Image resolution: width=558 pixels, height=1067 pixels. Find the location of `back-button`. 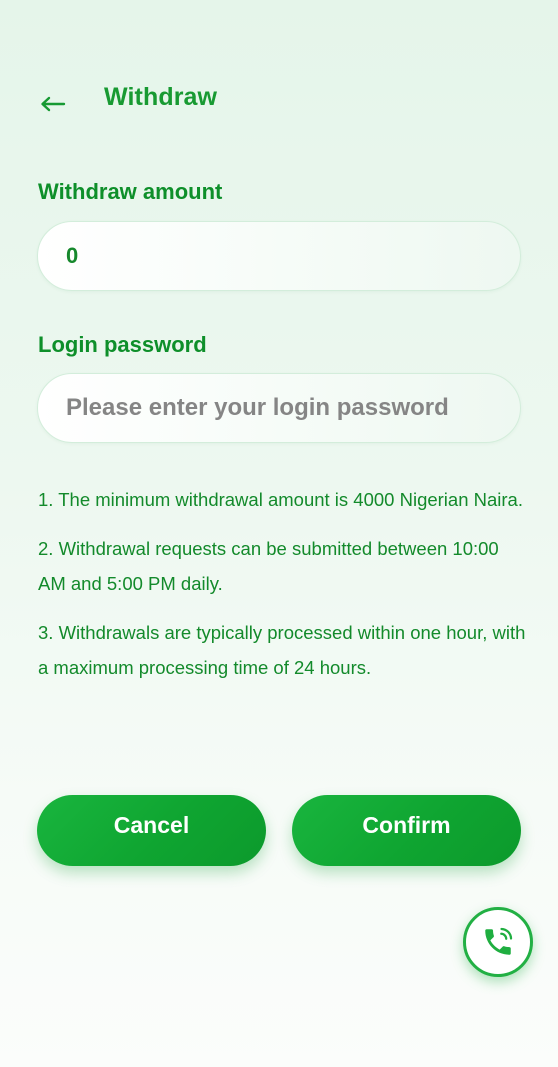

back-button is located at coordinates (63, 104).